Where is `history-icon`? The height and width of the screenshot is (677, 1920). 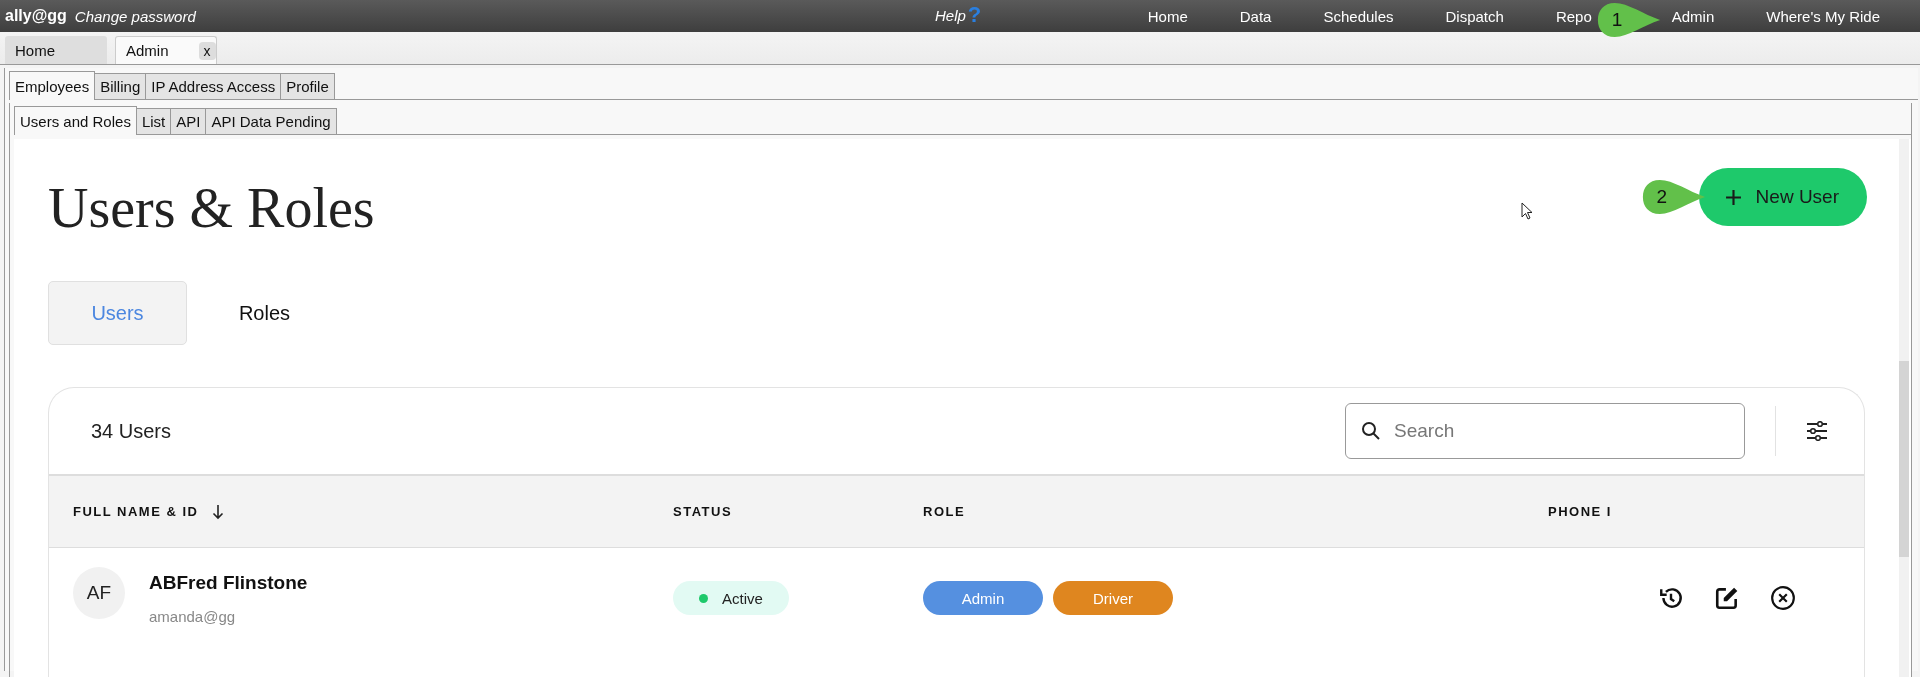 history-icon is located at coordinates (1671, 598).